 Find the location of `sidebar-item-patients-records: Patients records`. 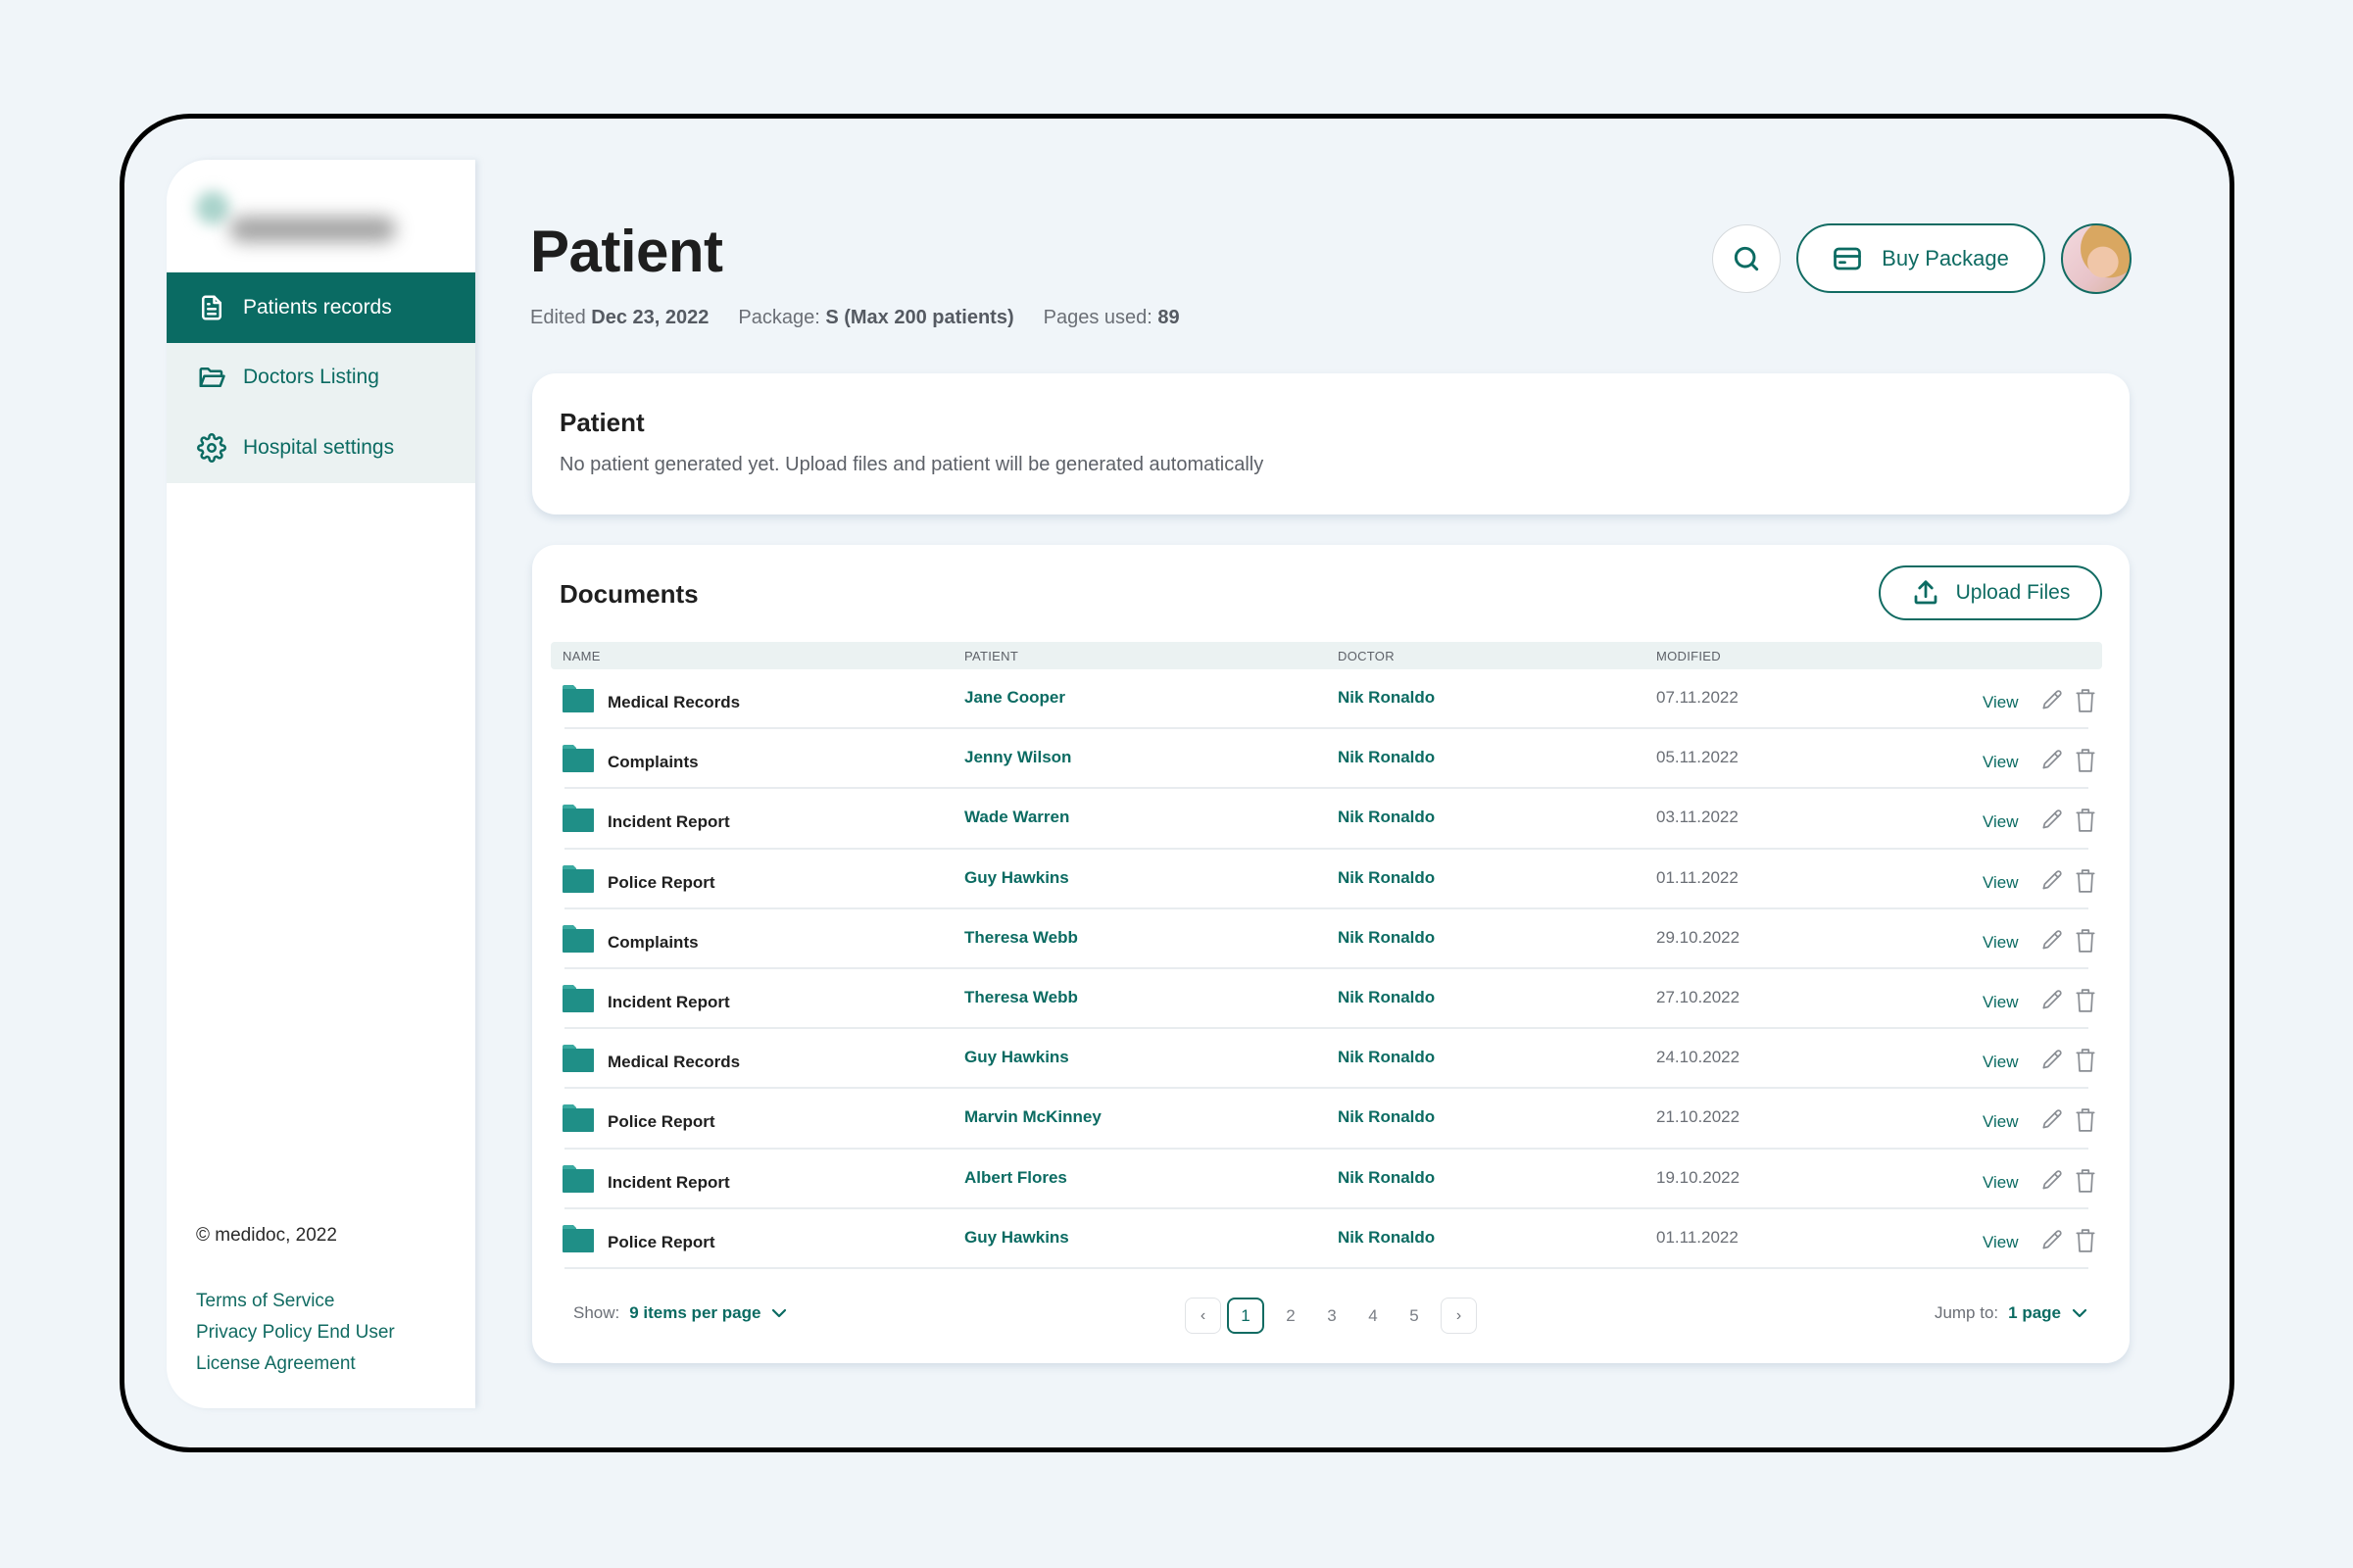

sidebar-item-patients-records: Patients records is located at coordinates (321, 307).